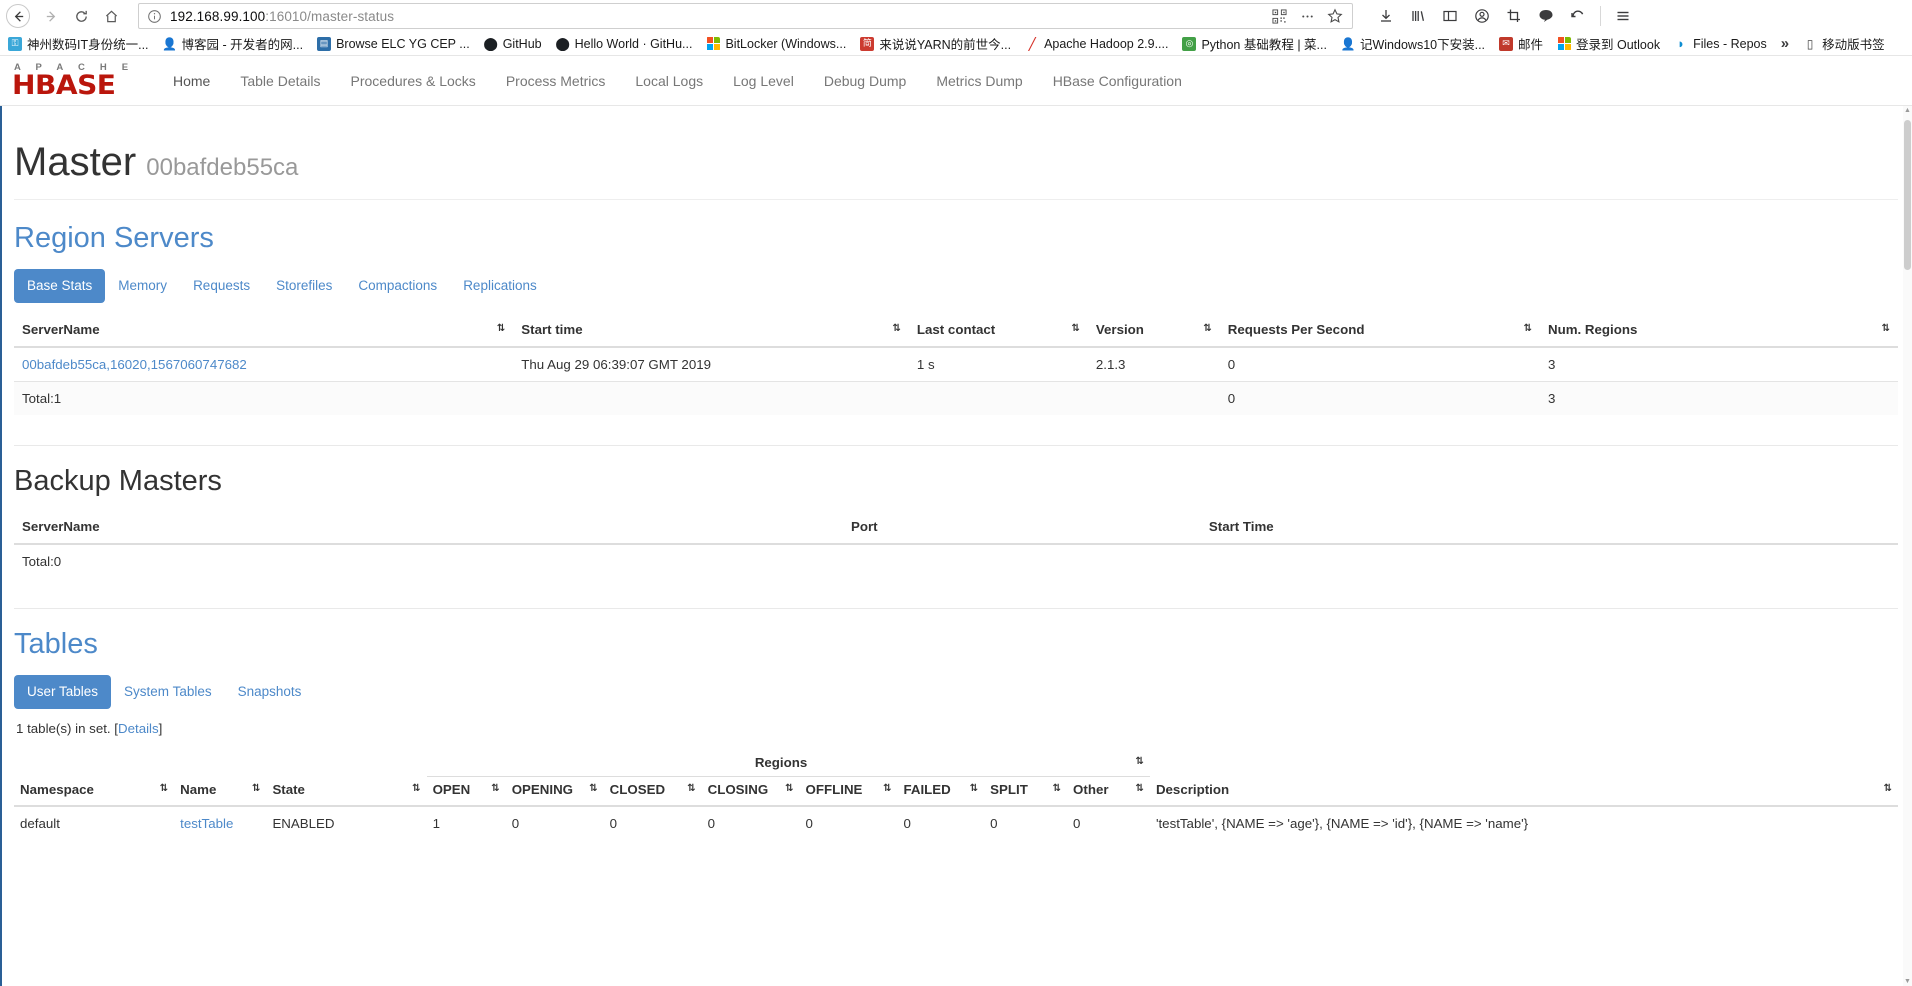 The image size is (1912, 986). I want to click on nav-link-process-metrics: Process Metrics, so click(556, 81).